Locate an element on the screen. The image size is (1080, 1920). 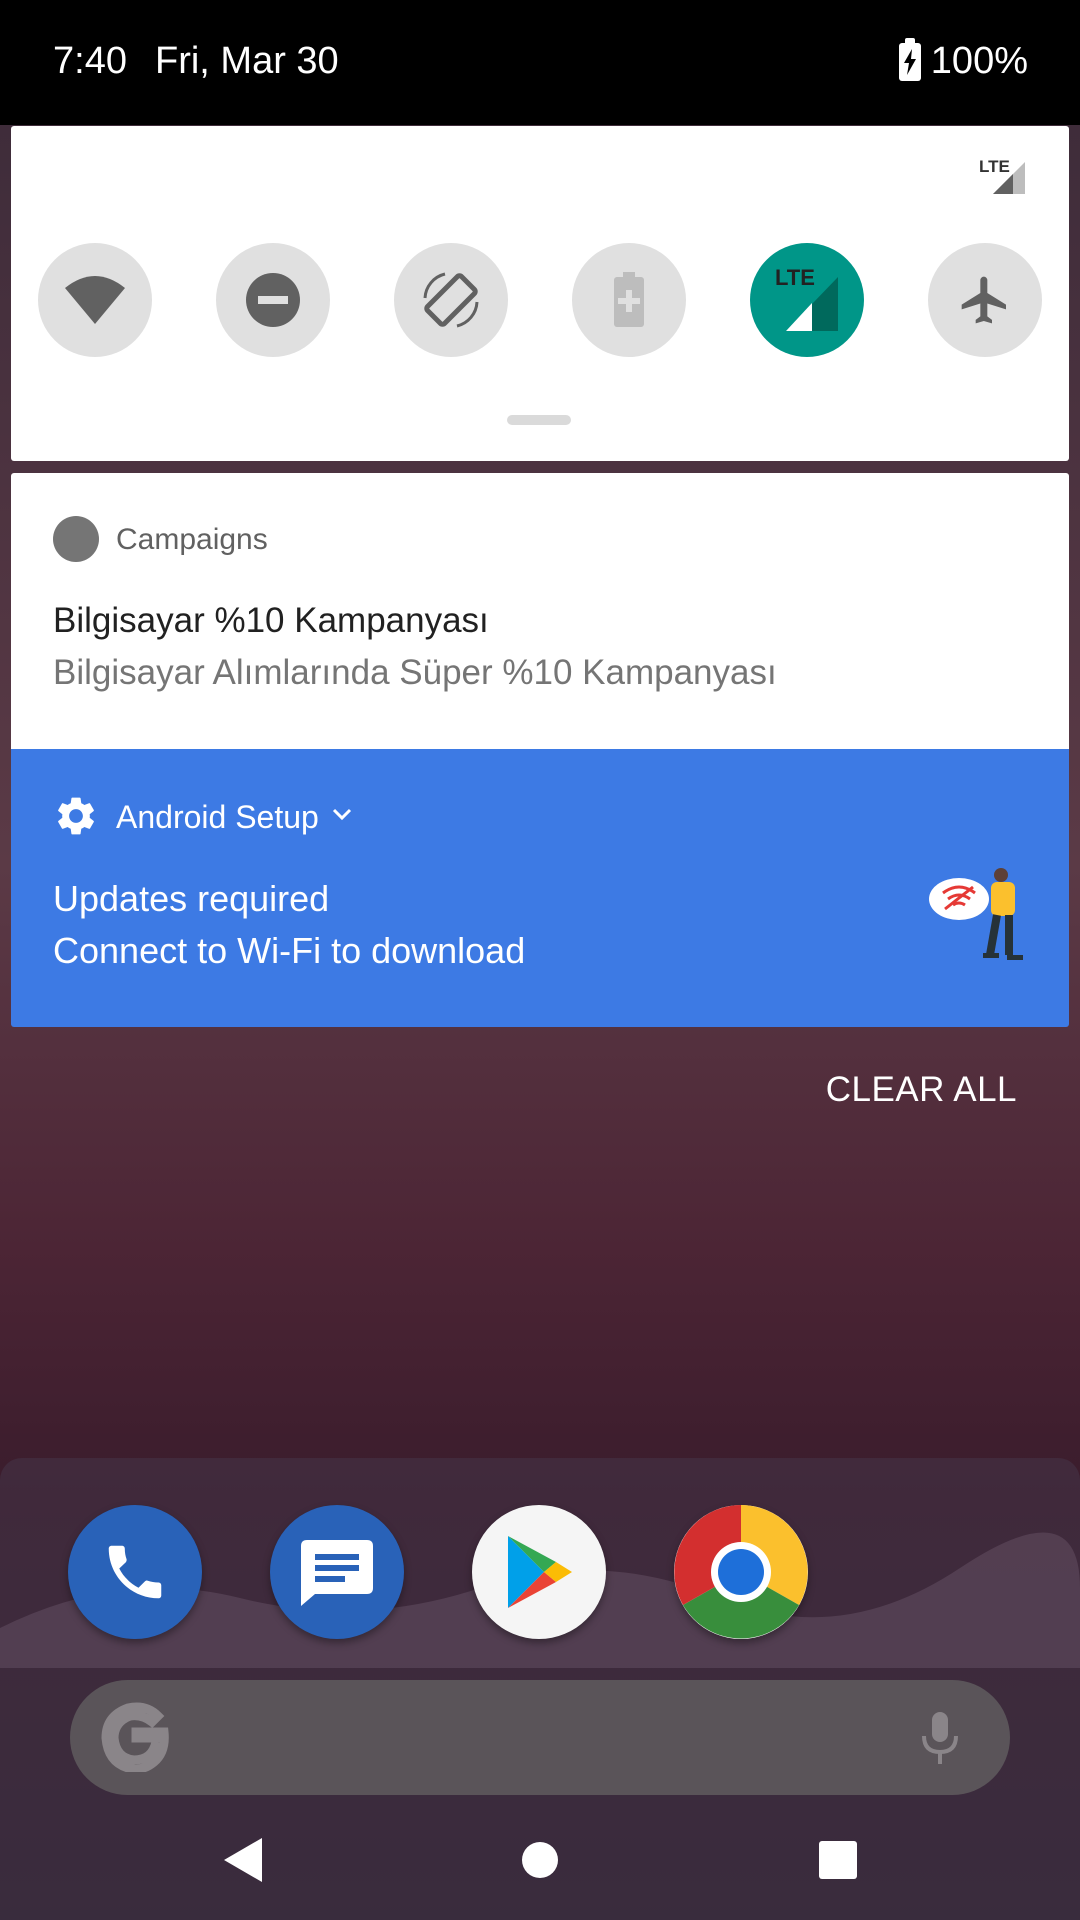
battery-saver-icon is located at coordinates (629, 299).